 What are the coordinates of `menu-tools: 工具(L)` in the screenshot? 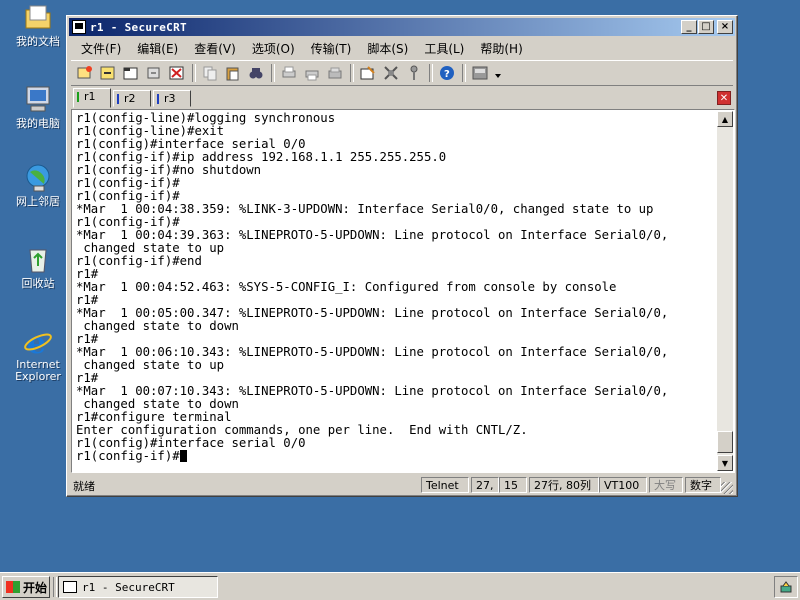 It's located at (442, 48).